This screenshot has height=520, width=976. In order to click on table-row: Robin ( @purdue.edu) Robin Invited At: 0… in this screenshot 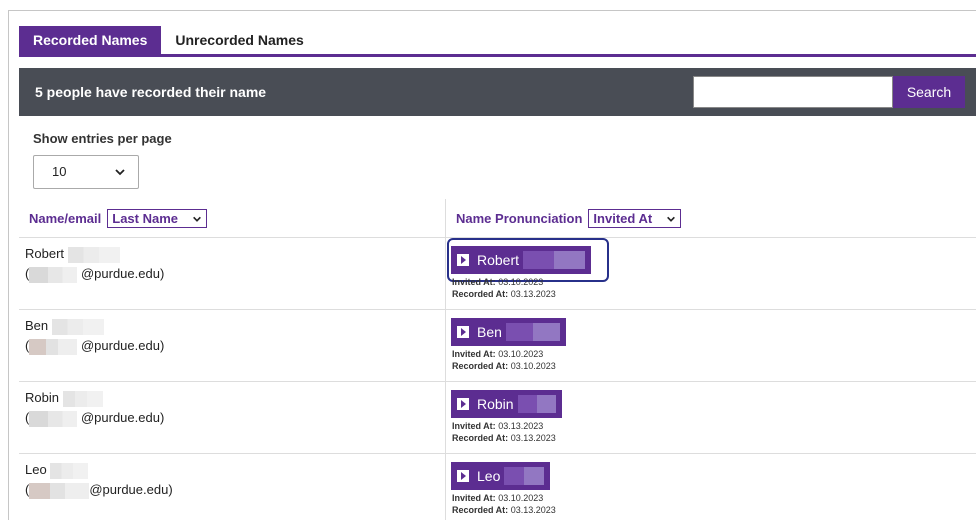, I will do `click(497, 418)`.